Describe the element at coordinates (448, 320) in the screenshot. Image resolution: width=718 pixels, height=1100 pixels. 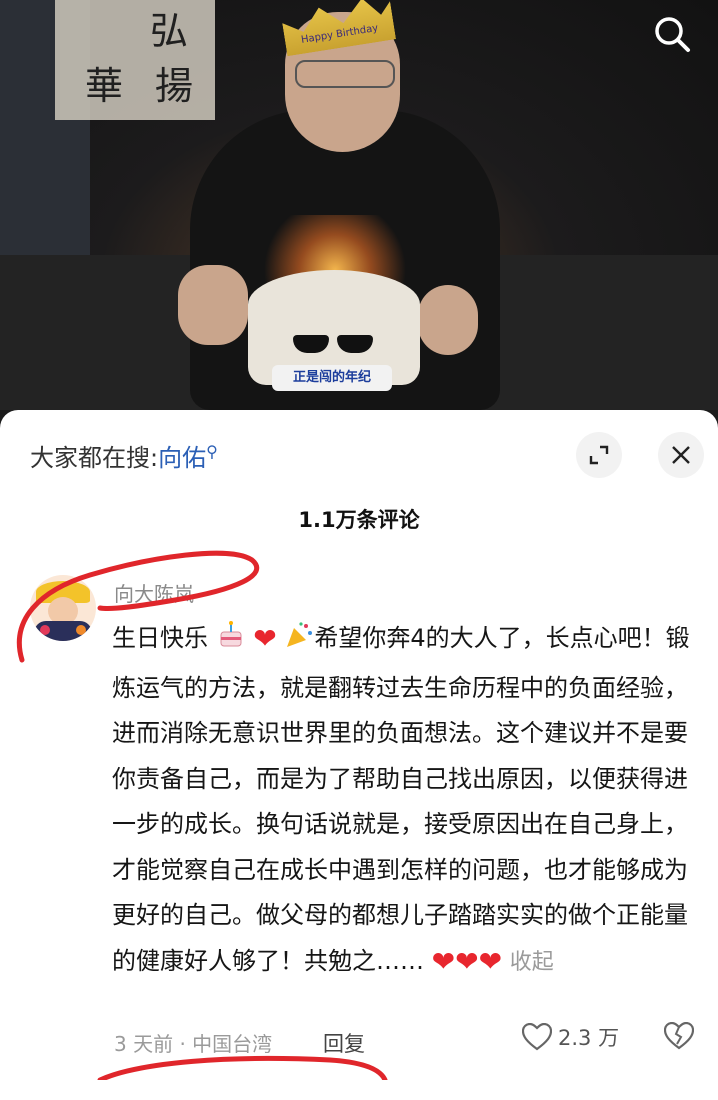
I see `right-hand` at that location.